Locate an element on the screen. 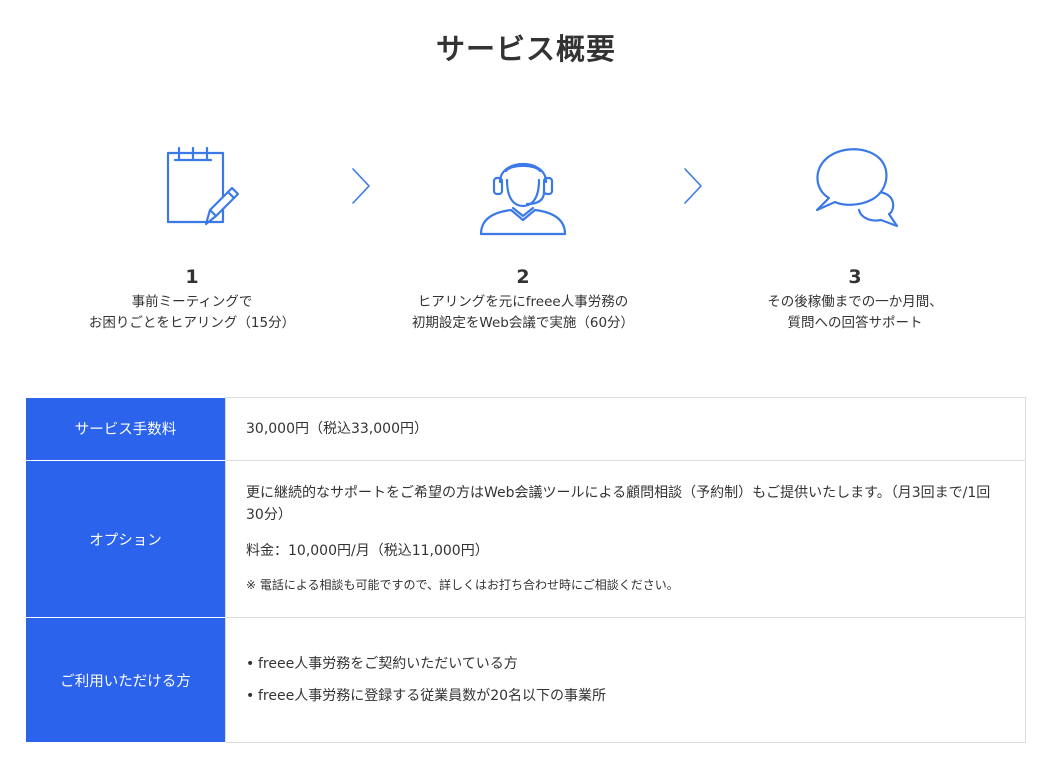  headset-operator-icon is located at coordinates (523, 199).